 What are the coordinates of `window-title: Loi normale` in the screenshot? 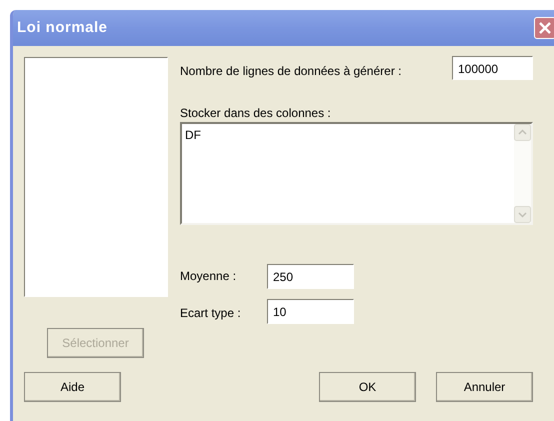 It's located at (62, 28).